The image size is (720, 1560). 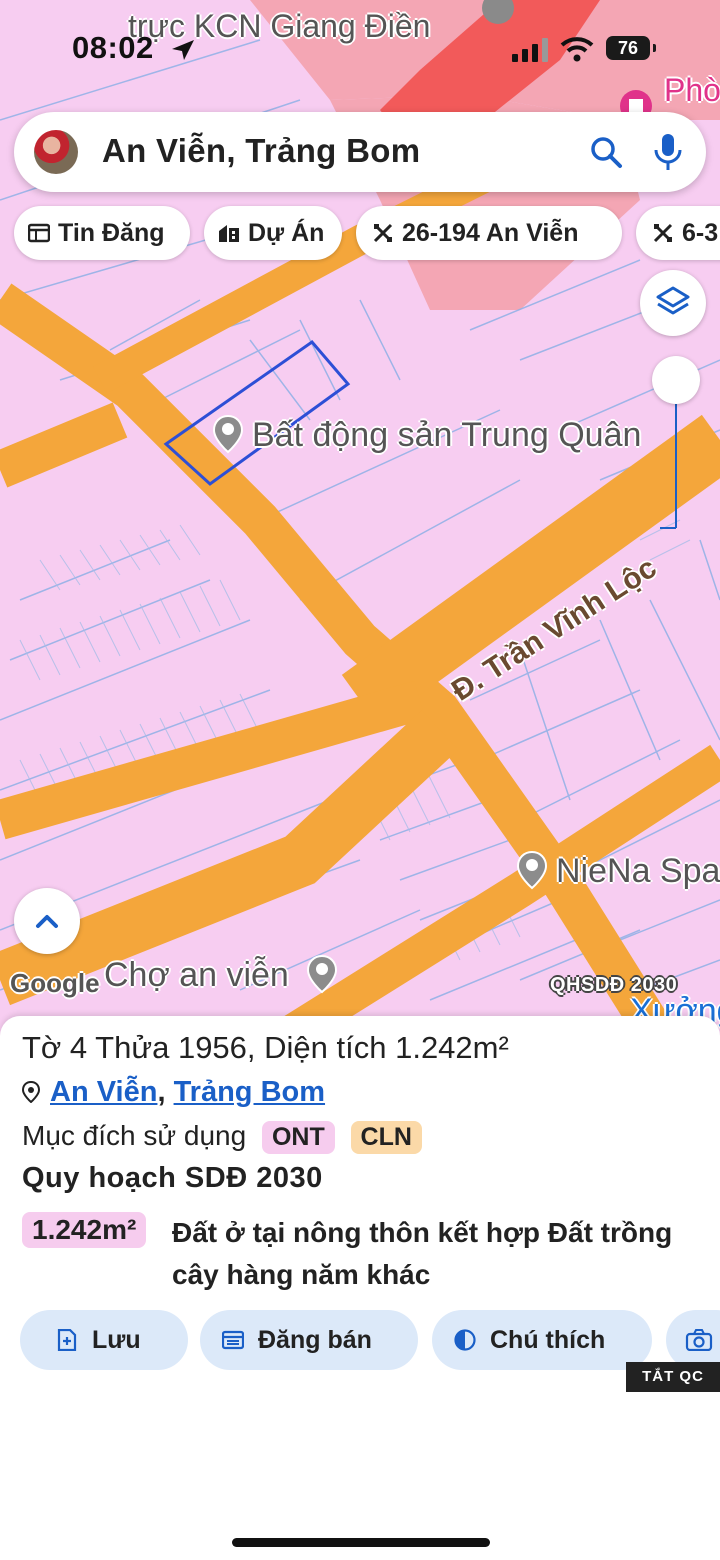 I want to click on expand-sheet-button, so click(x=47, y=921).